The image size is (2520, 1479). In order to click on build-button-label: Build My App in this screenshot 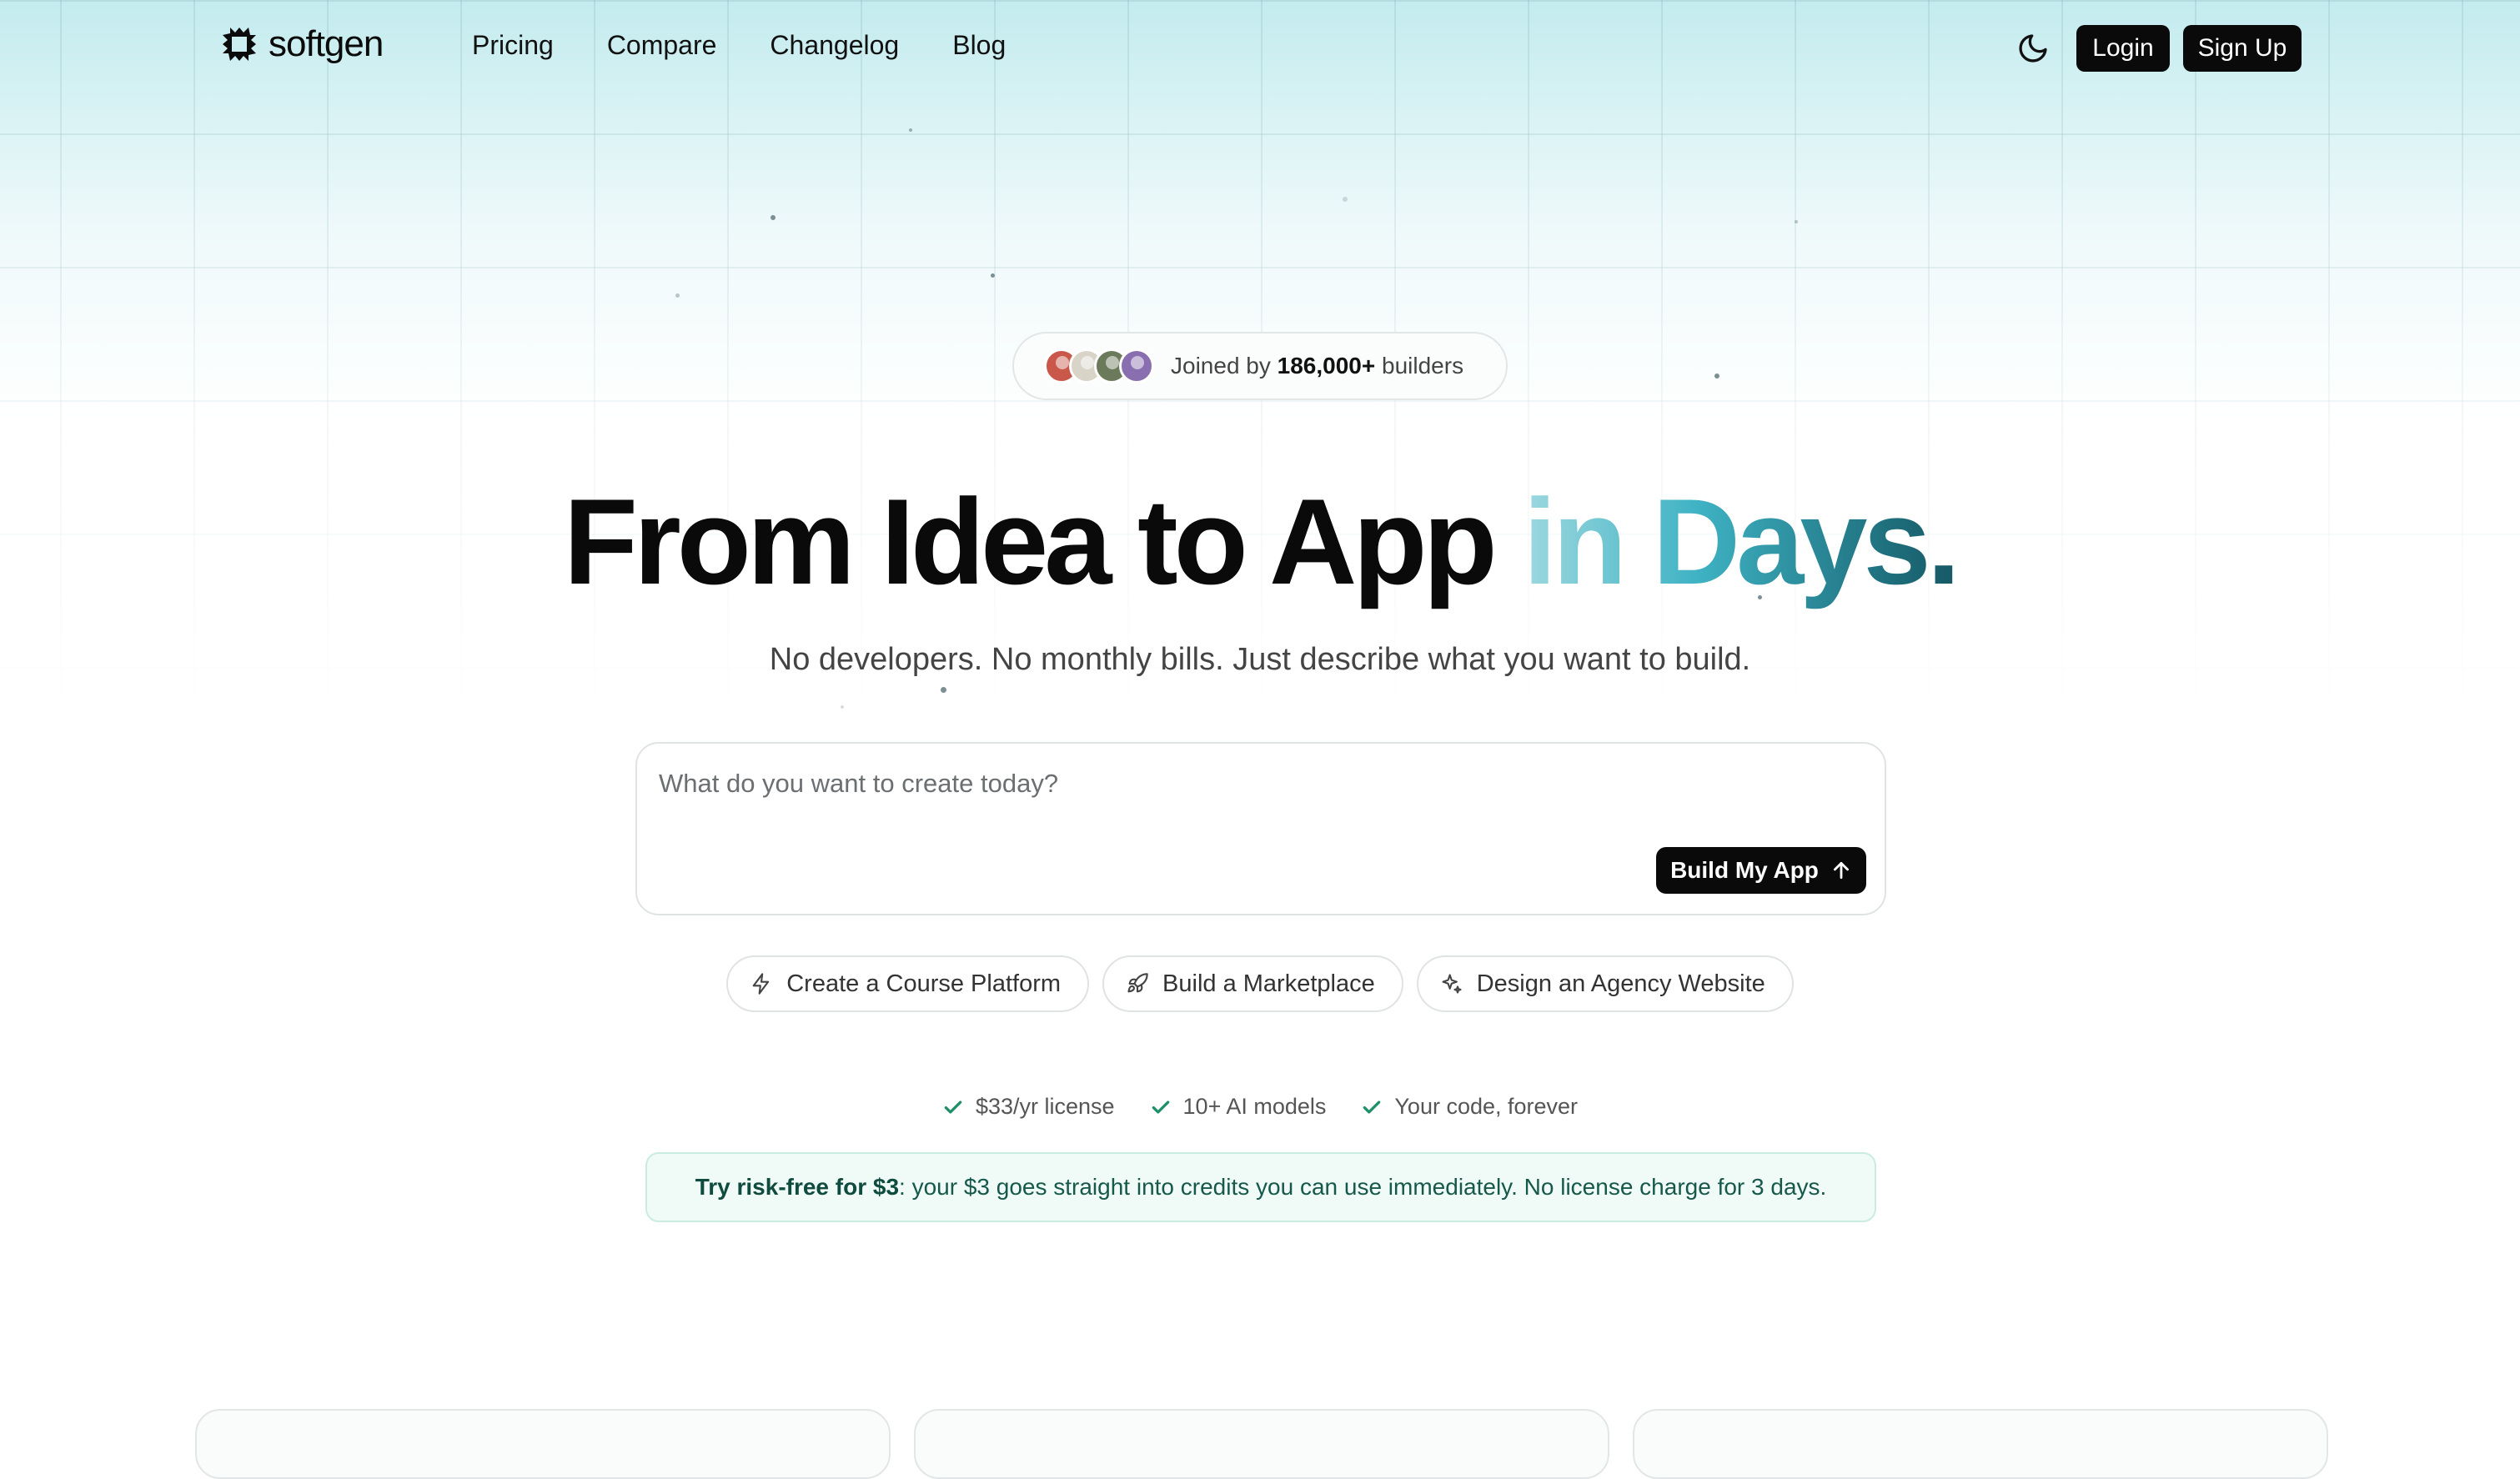, I will do `click(1744, 870)`.